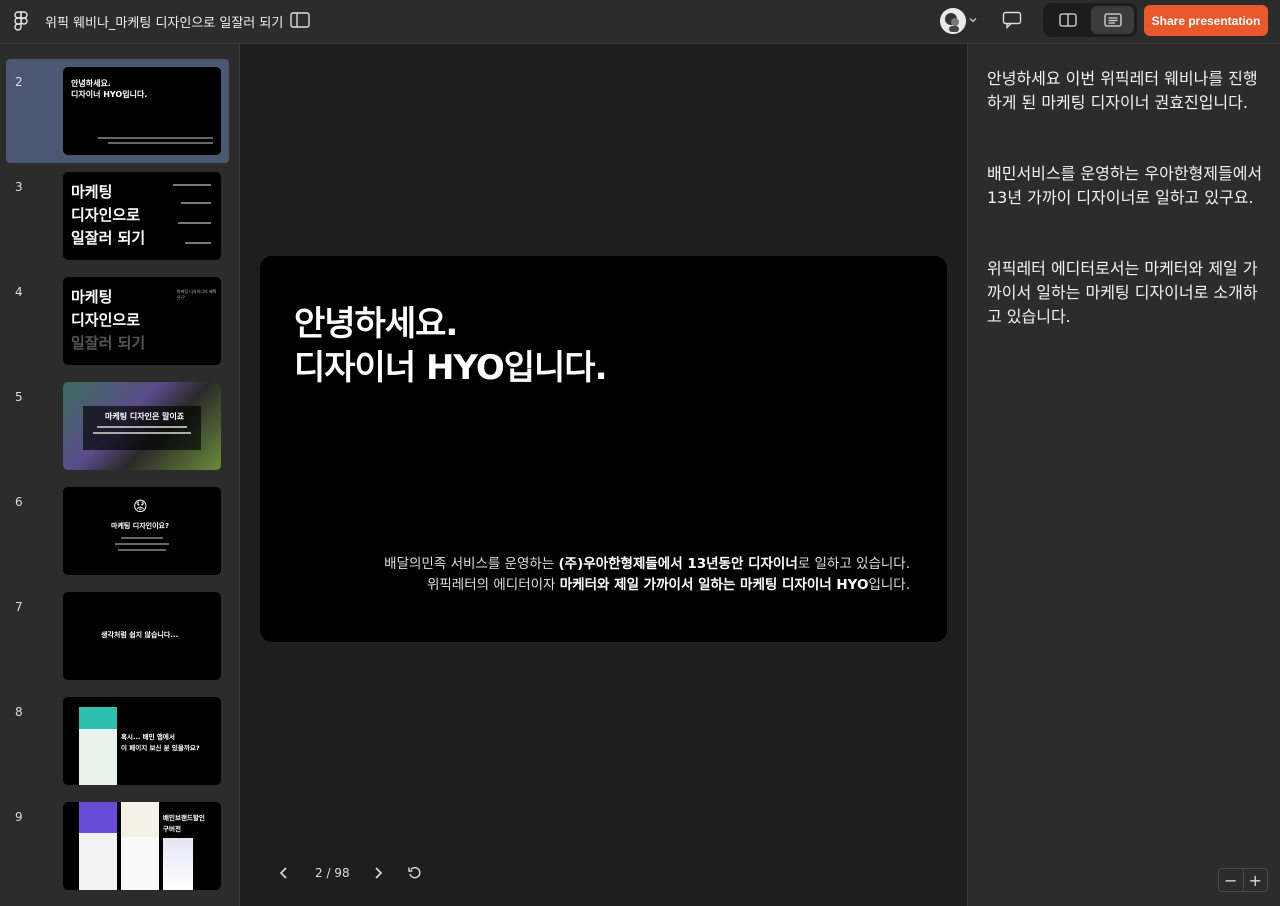  I want to click on thumb-title-line: 마케팅 디자인은 말이죠, so click(145, 416).